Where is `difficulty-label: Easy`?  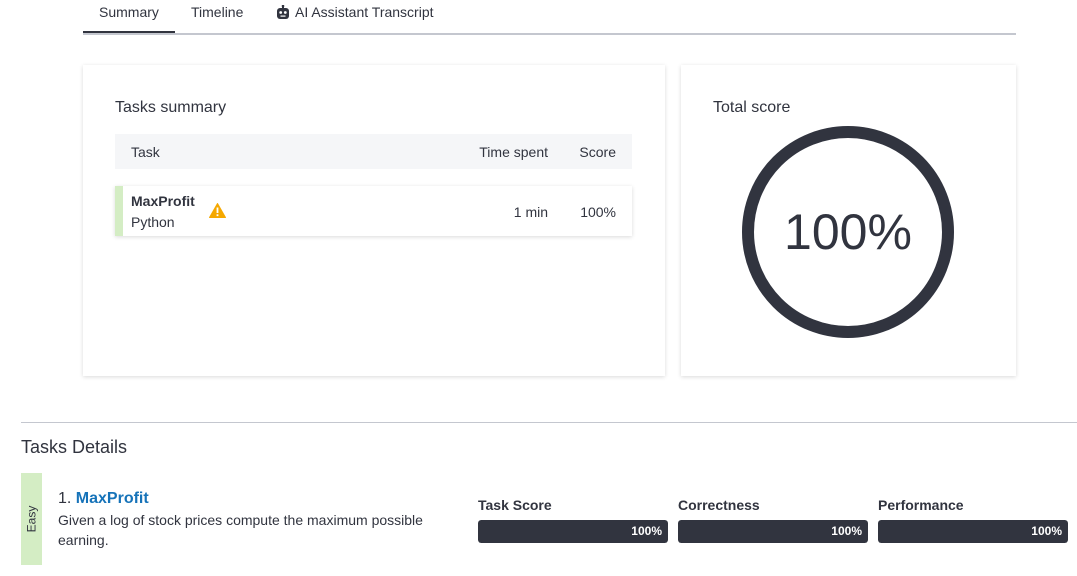
difficulty-label: Easy is located at coordinates (31, 519).